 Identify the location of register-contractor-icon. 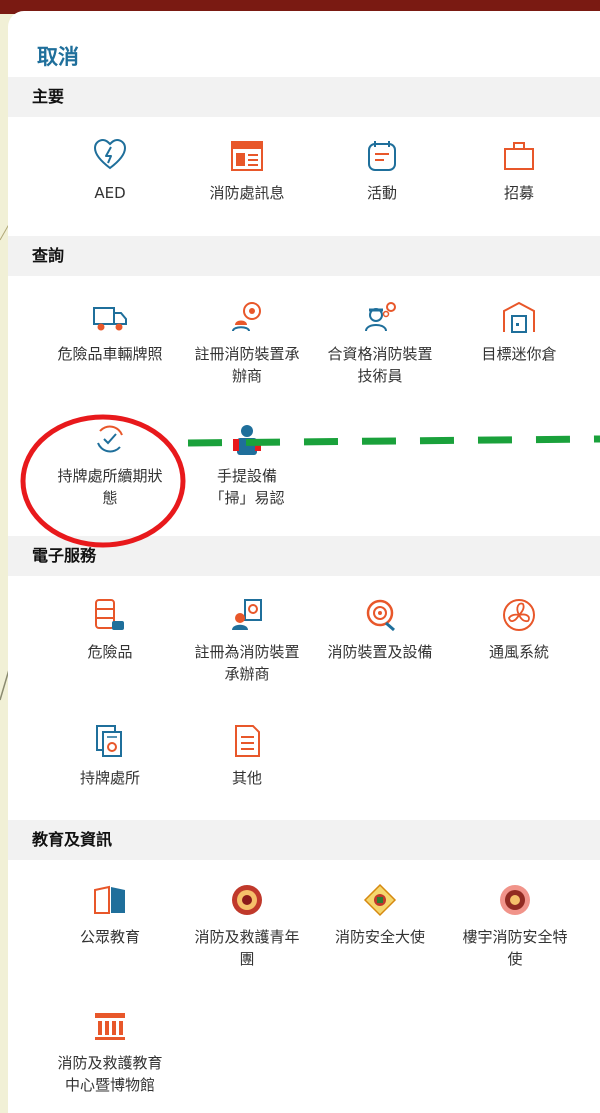
(247, 614).